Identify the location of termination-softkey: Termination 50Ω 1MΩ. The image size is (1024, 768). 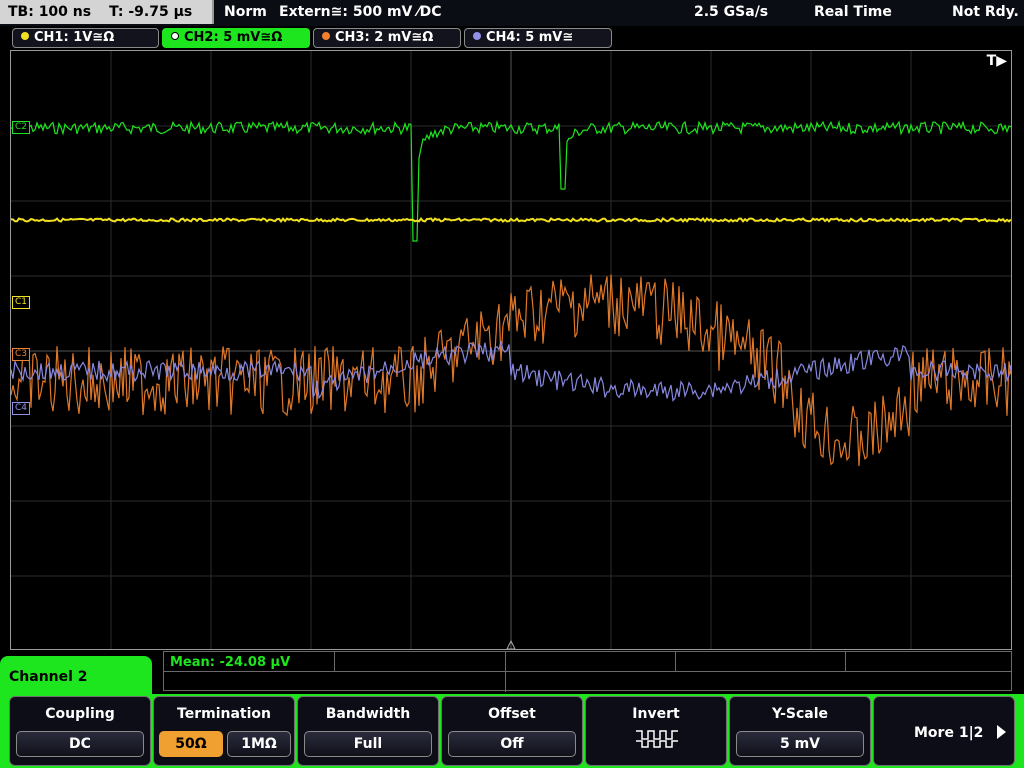
(224, 731).